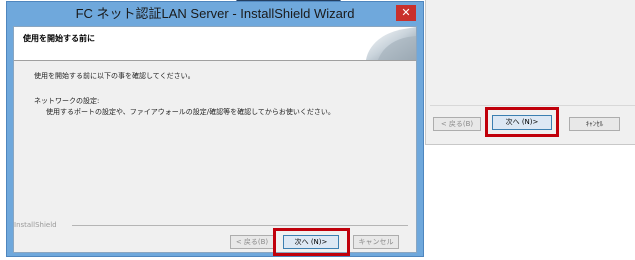 The height and width of the screenshot is (260, 635). What do you see at coordinates (311, 242) in the screenshot?
I see `next-button-highlight` at bounding box center [311, 242].